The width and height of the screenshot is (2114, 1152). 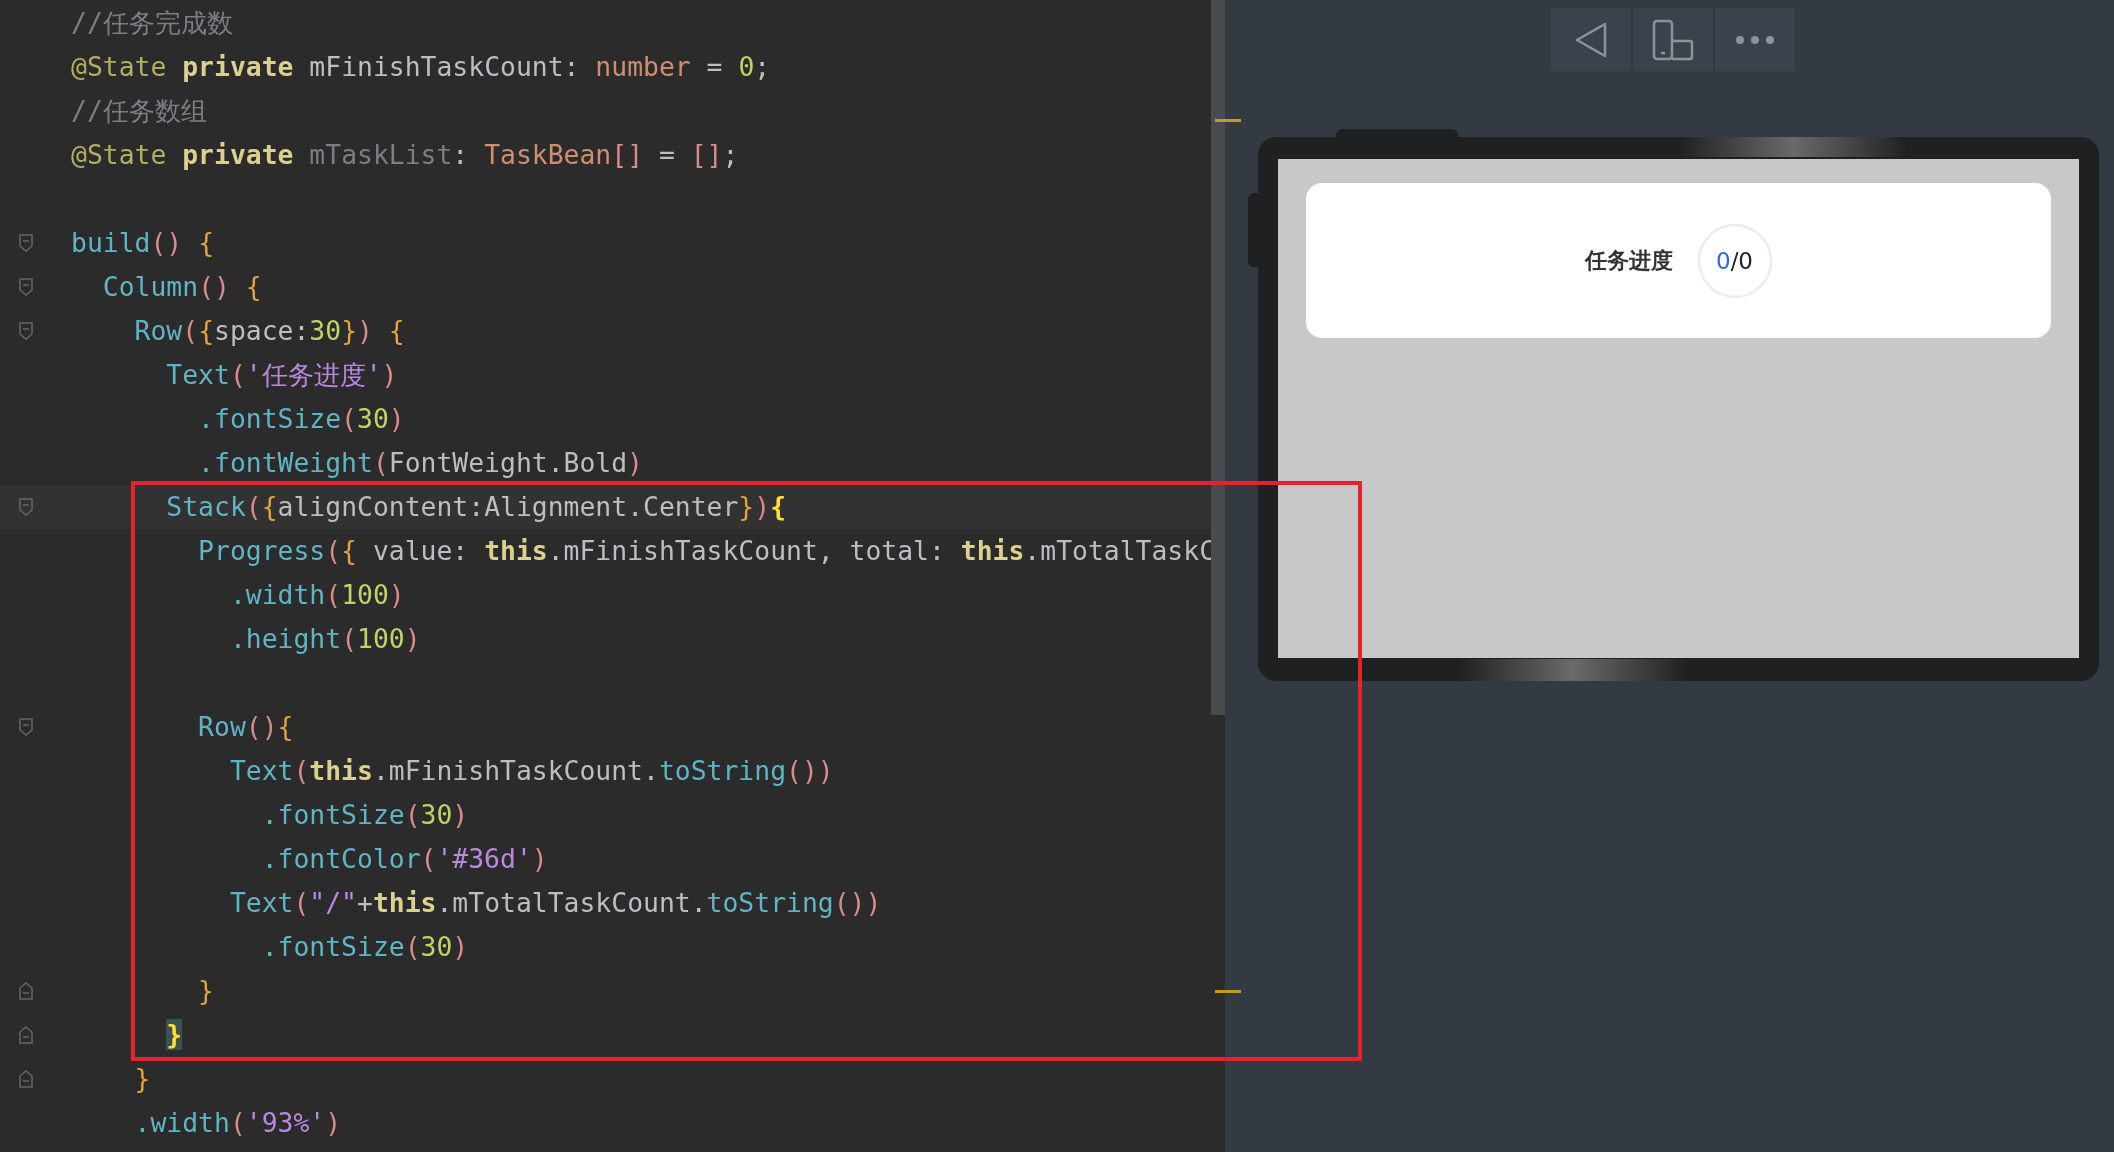 What do you see at coordinates (237, 1123) in the screenshot?
I see `code-line: .width('93%')` at bounding box center [237, 1123].